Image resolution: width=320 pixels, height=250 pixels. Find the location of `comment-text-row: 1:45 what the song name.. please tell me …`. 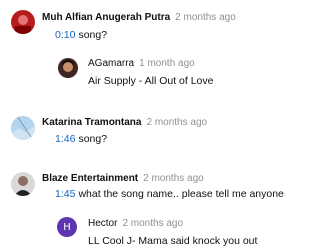

comment-text-row: 1:45 what the song name.. please tell me … is located at coordinates (169, 194).